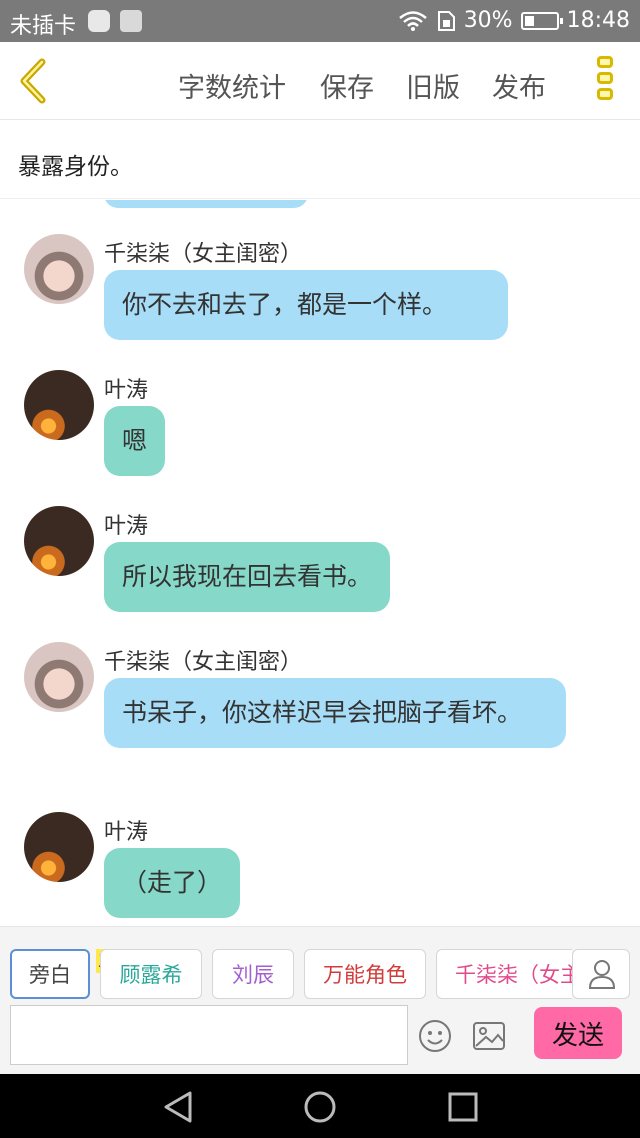  What do you see at coordinates (433, 85) in the screenshot?
I see `old-version-button: 旧版` at bounding box center [433, 85].